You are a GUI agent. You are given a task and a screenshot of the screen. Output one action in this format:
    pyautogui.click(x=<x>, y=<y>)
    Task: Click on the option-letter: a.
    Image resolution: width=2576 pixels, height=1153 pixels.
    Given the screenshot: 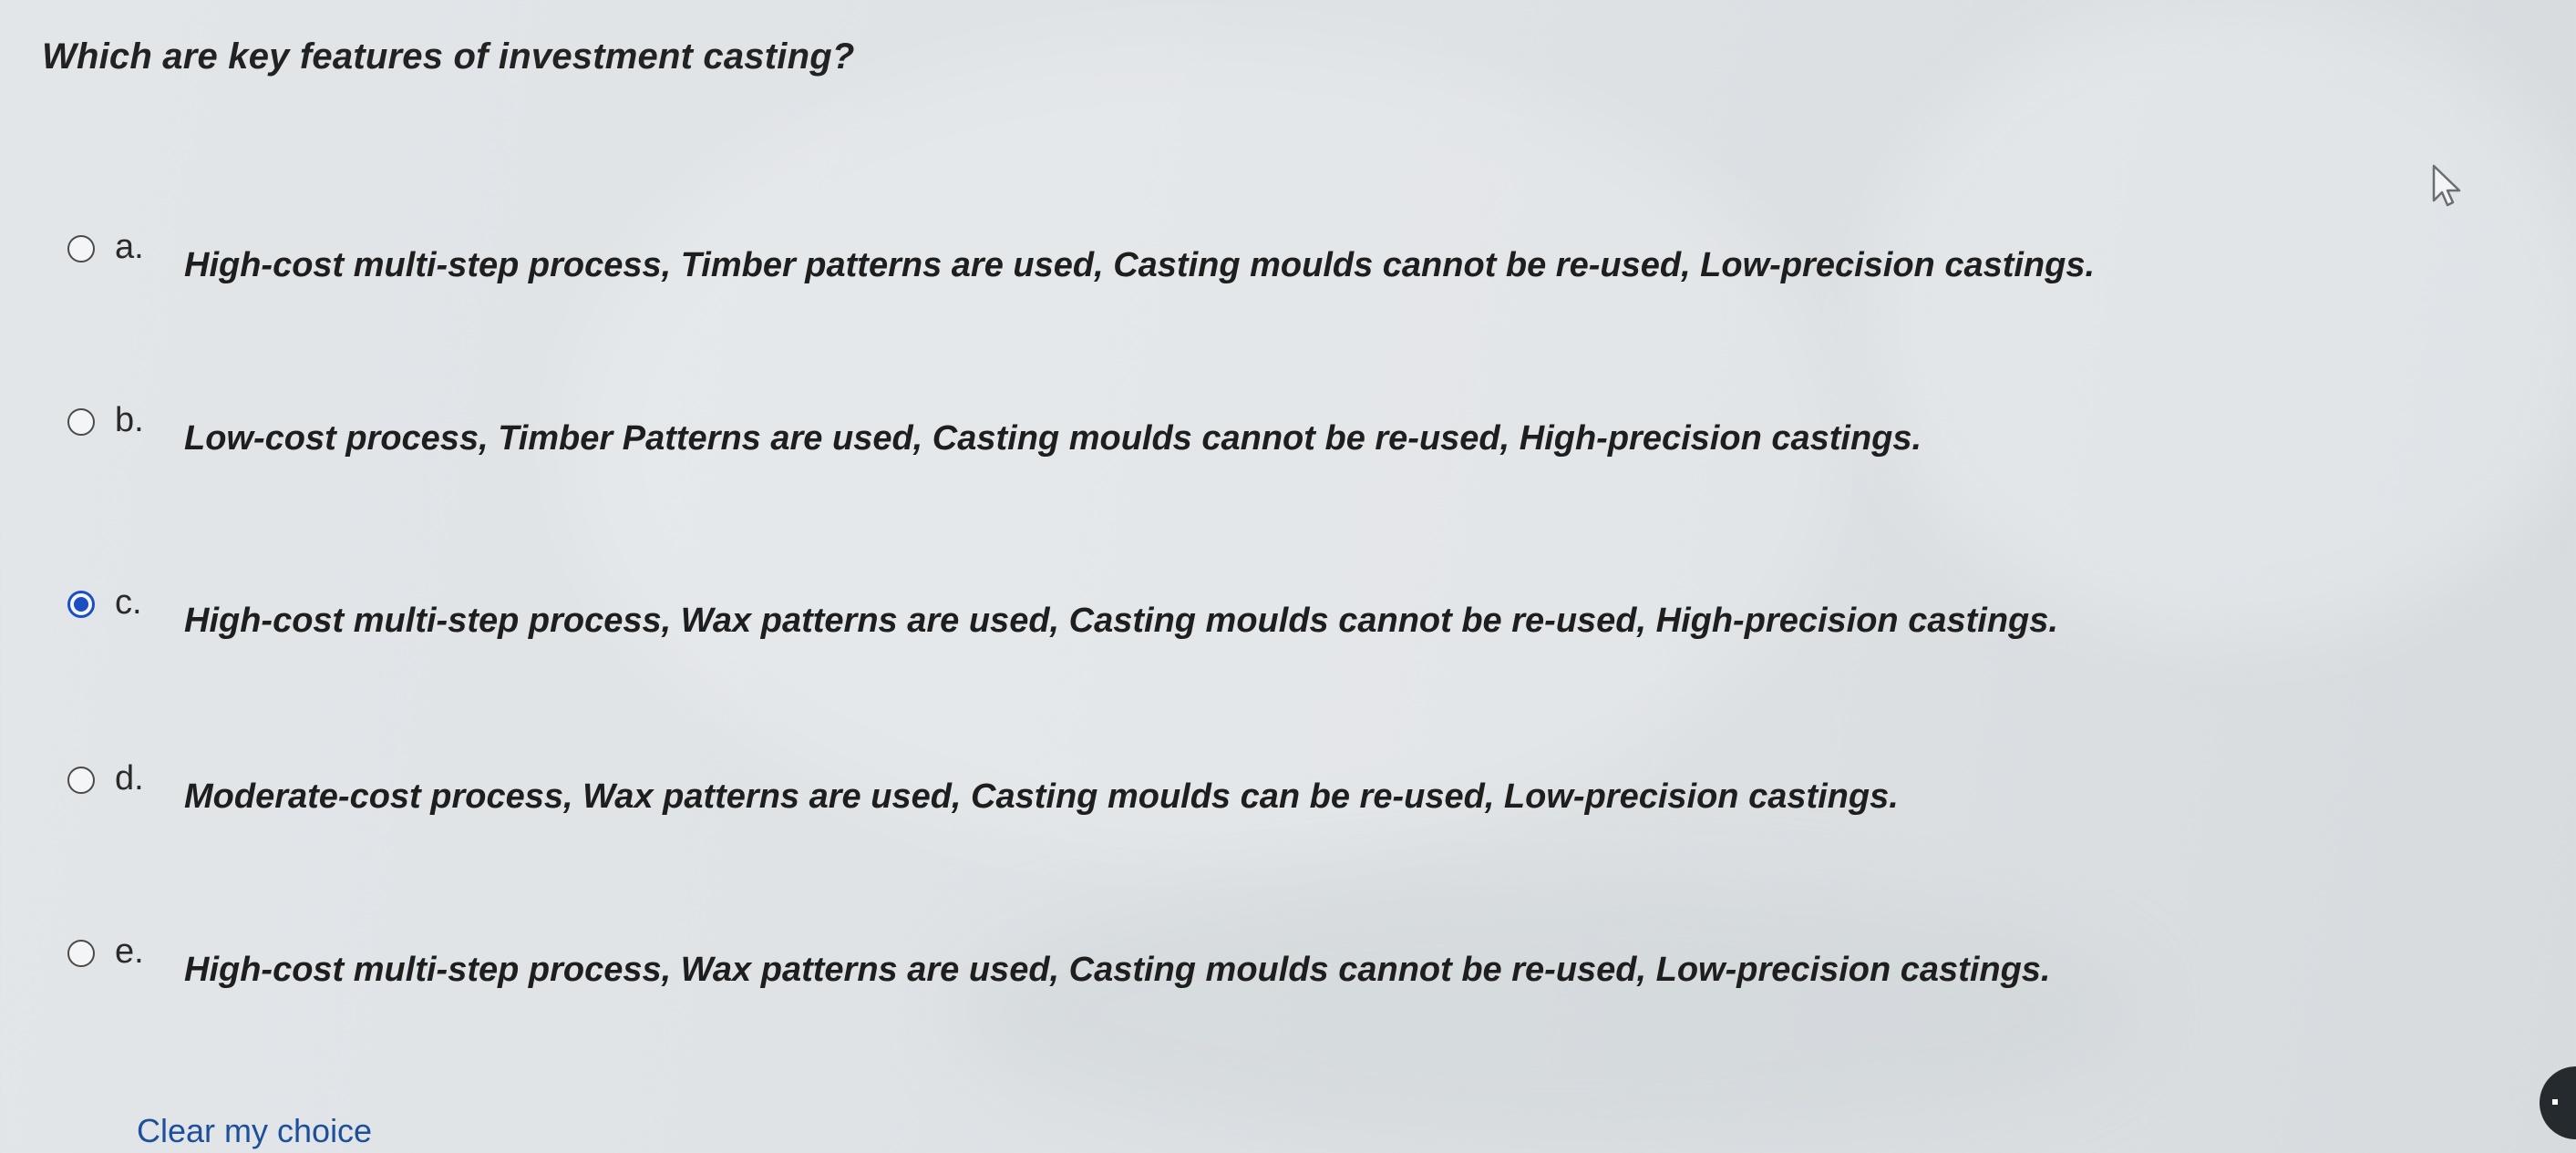 What is the action you would take?
    pyautogui.click(x=129, y=247)
    